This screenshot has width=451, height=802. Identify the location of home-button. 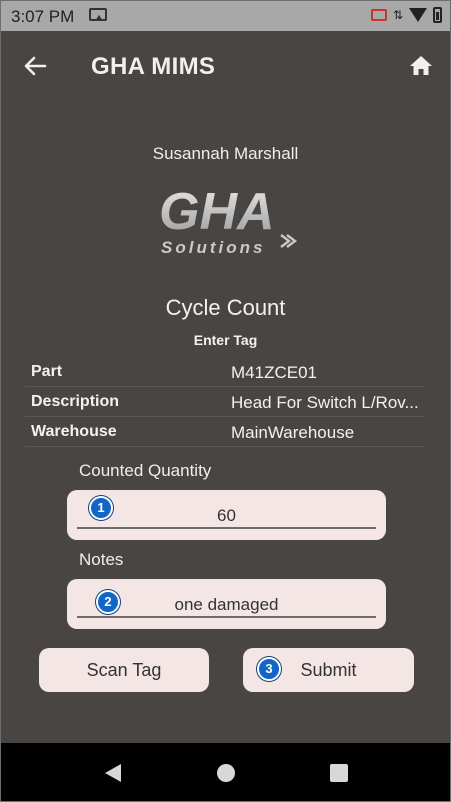
(421, 66).